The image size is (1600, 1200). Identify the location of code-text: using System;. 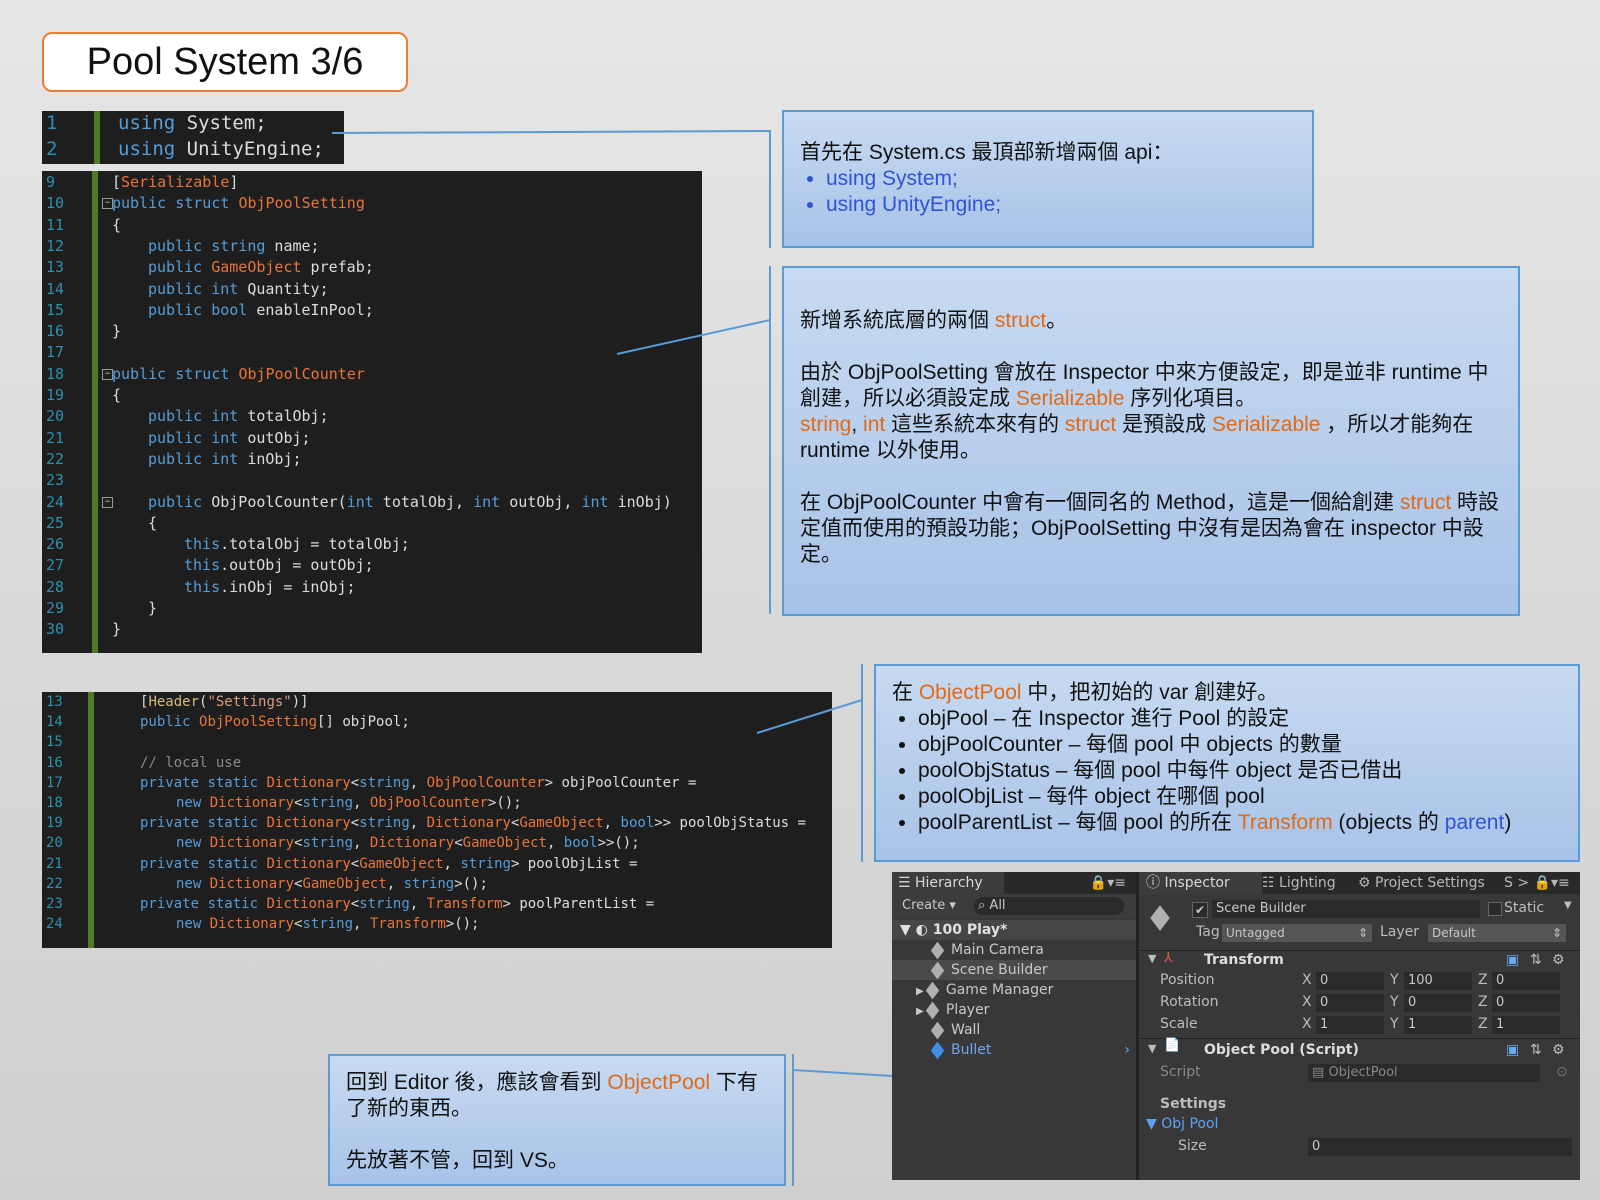
(192, 123).